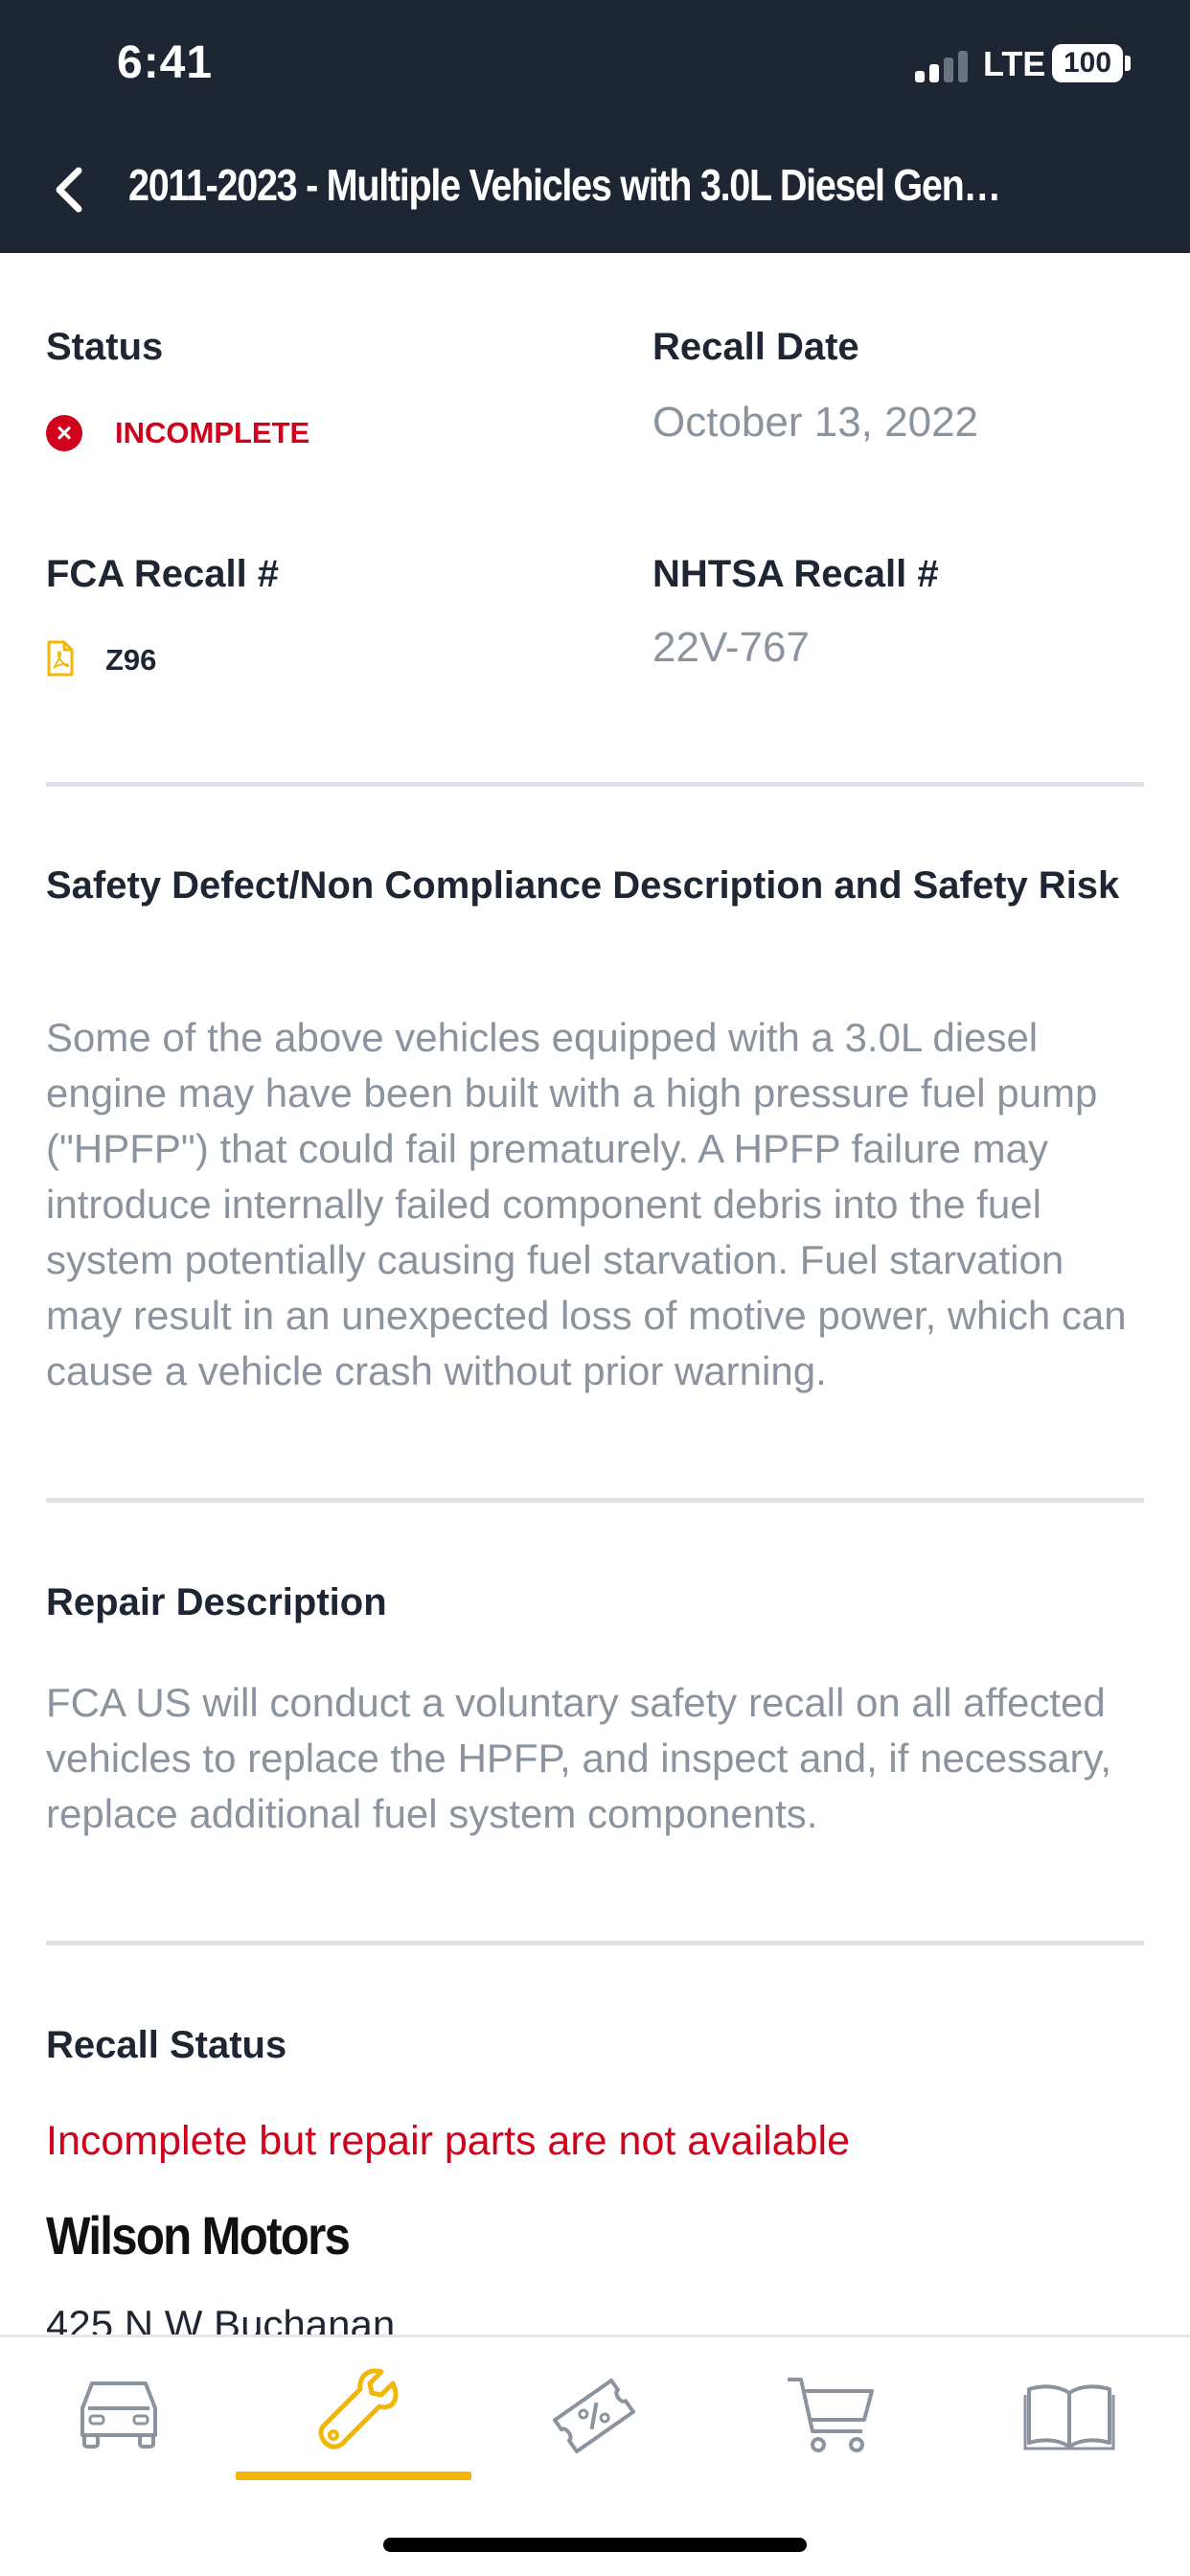 The height and width of the screenshot is (2576, 1190). I want to click on chevron-left-icon, so click(69, 190).